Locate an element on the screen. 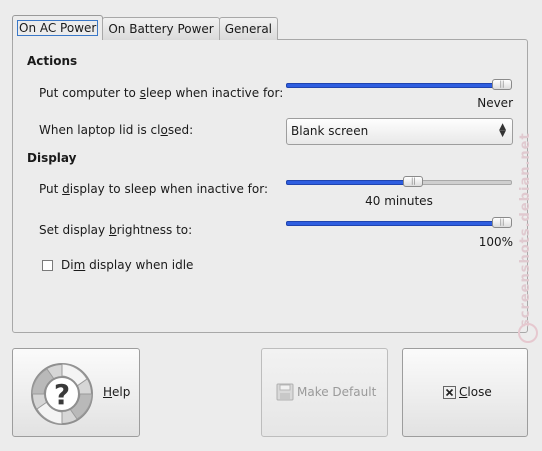 The width and height of the screenshot is (542, 451). save-icon is located at coordinates (285, 392).